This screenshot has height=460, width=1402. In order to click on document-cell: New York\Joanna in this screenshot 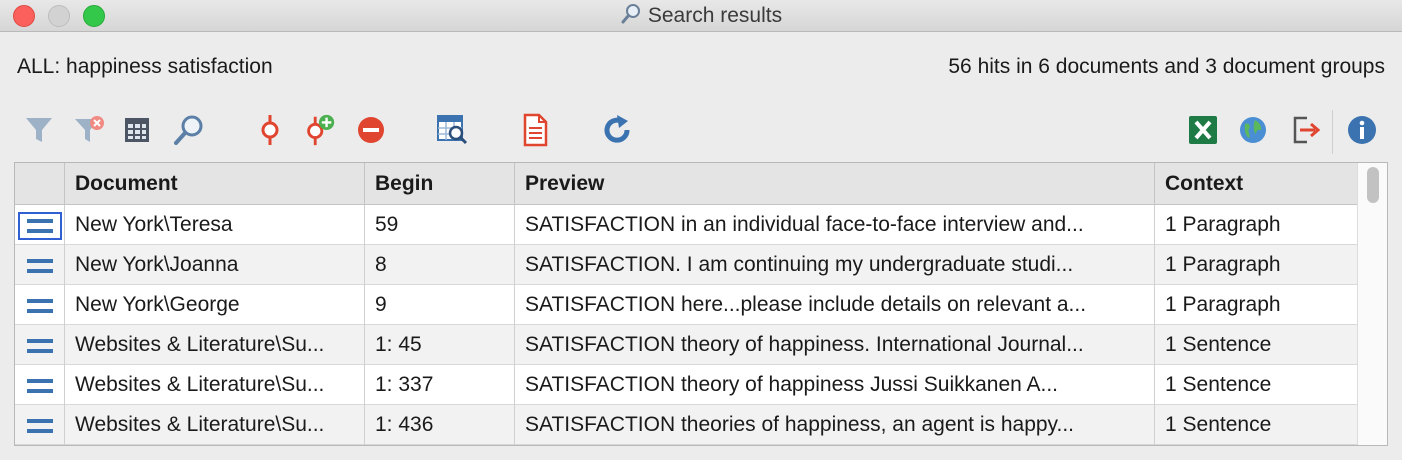, I will do `click(215, 265)`.